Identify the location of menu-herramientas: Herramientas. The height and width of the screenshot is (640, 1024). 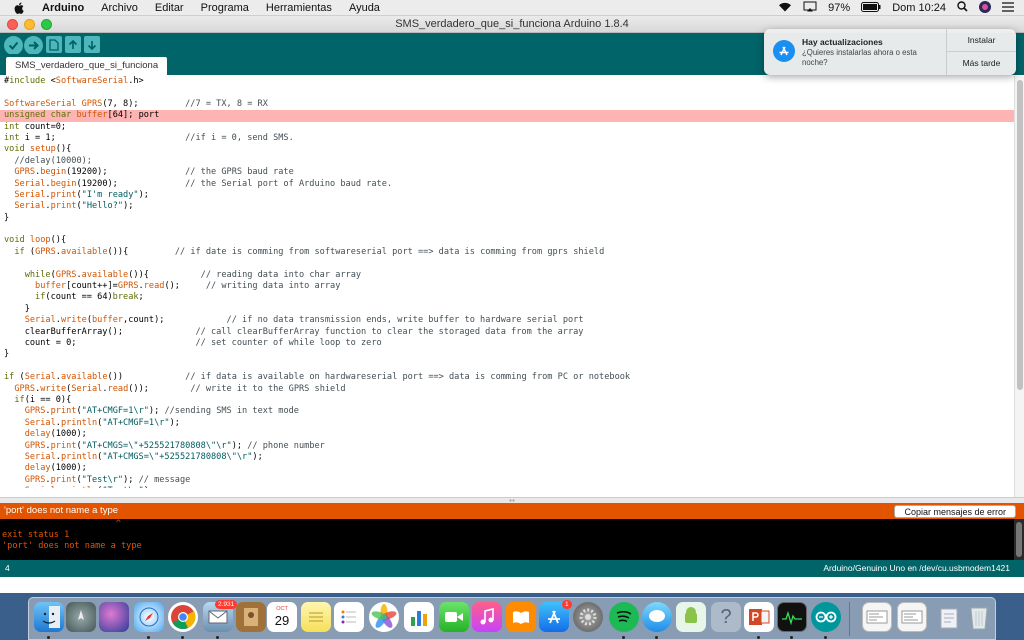
(299, 8).